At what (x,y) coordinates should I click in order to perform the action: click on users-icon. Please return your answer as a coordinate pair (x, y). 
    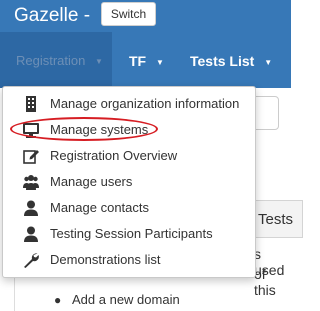
    Looking at the image, I should click on (31, 182).